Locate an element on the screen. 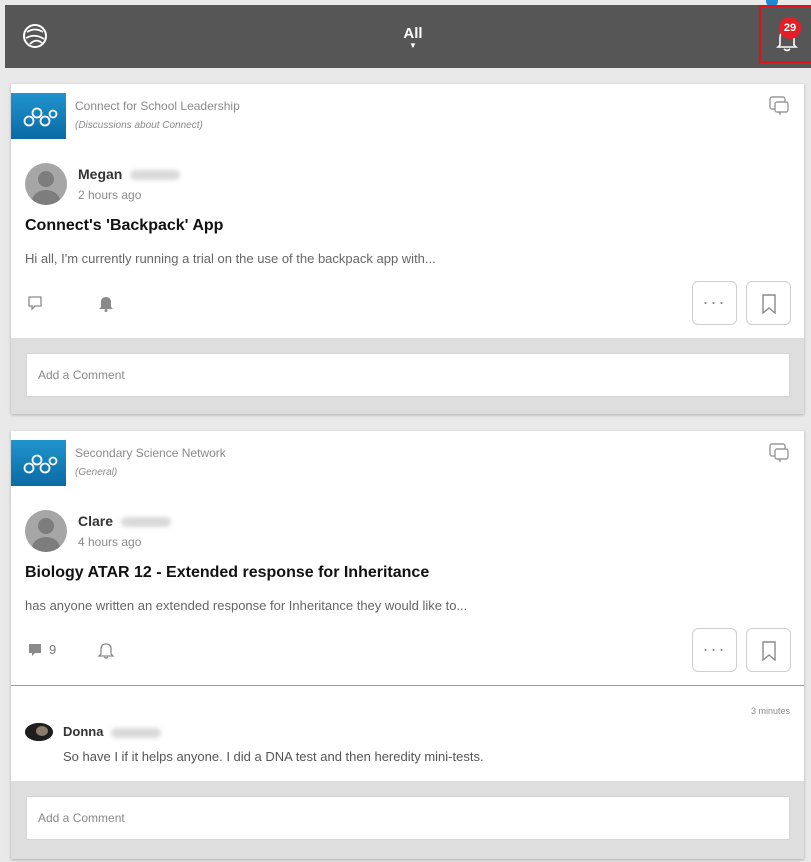  post-author: Megan is located at coordinates (129, 174).